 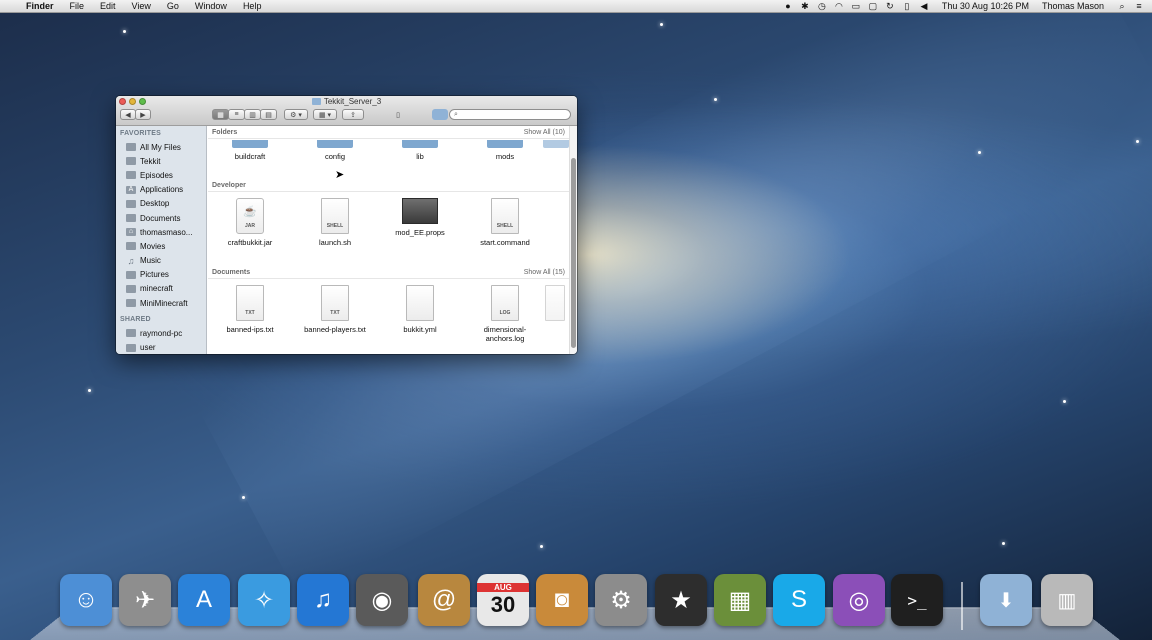 What do you see at coordinates (1067, 600) in the screenshot?
I see `trash-icon: ▥` at bounding box center [1067, 600].